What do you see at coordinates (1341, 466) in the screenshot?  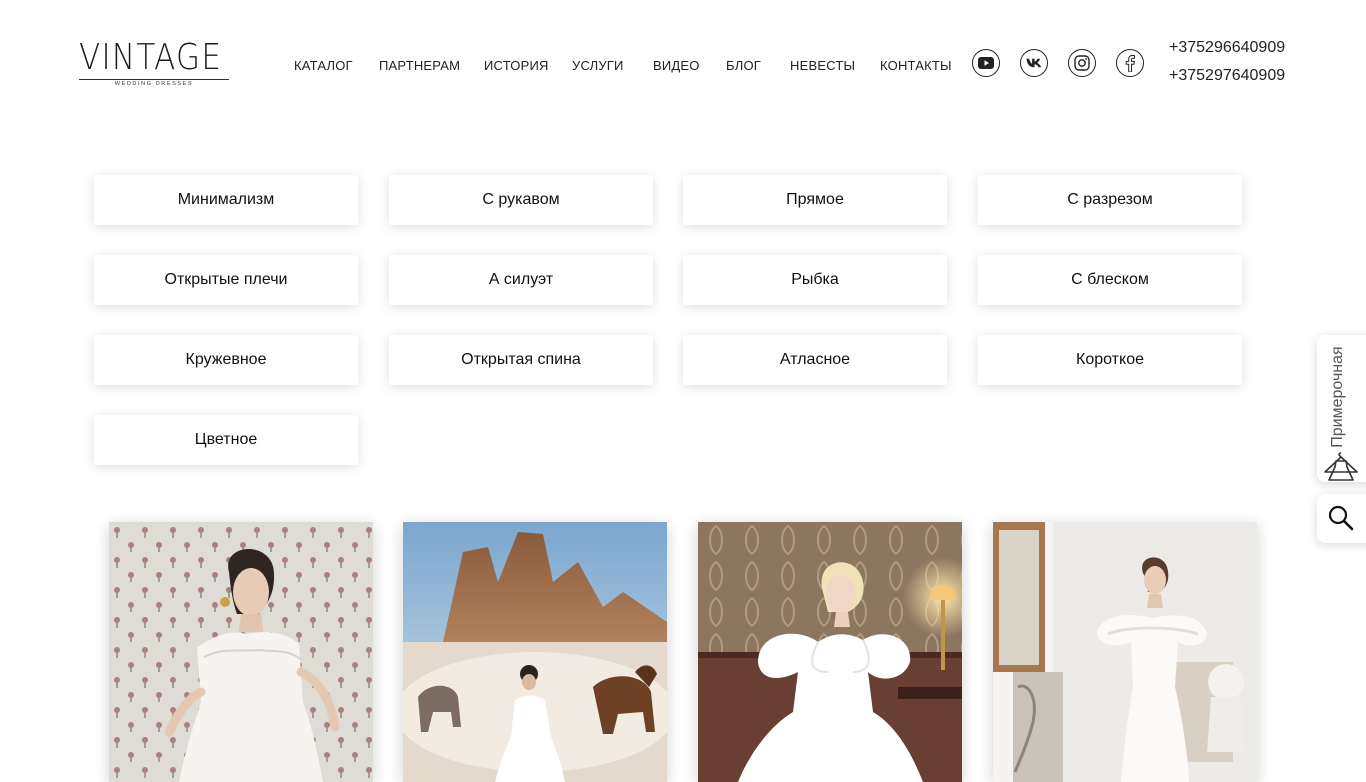 I see `dress-hanger-icon` at bounding box center [1341, 466].